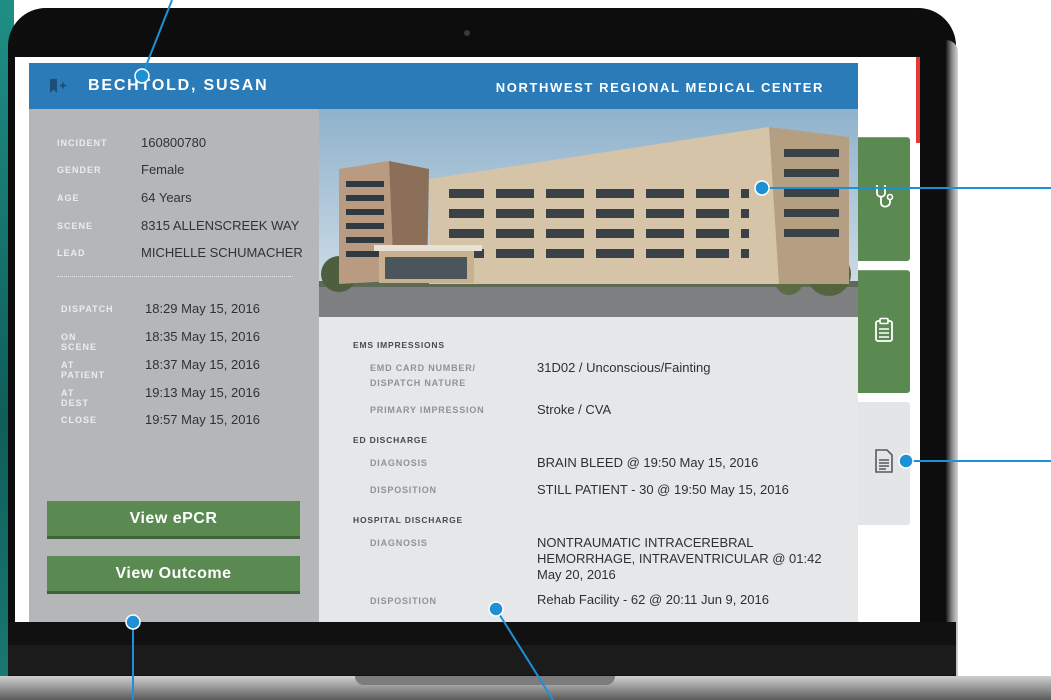  I want to click on tab-clipboard, so click(884, 331).